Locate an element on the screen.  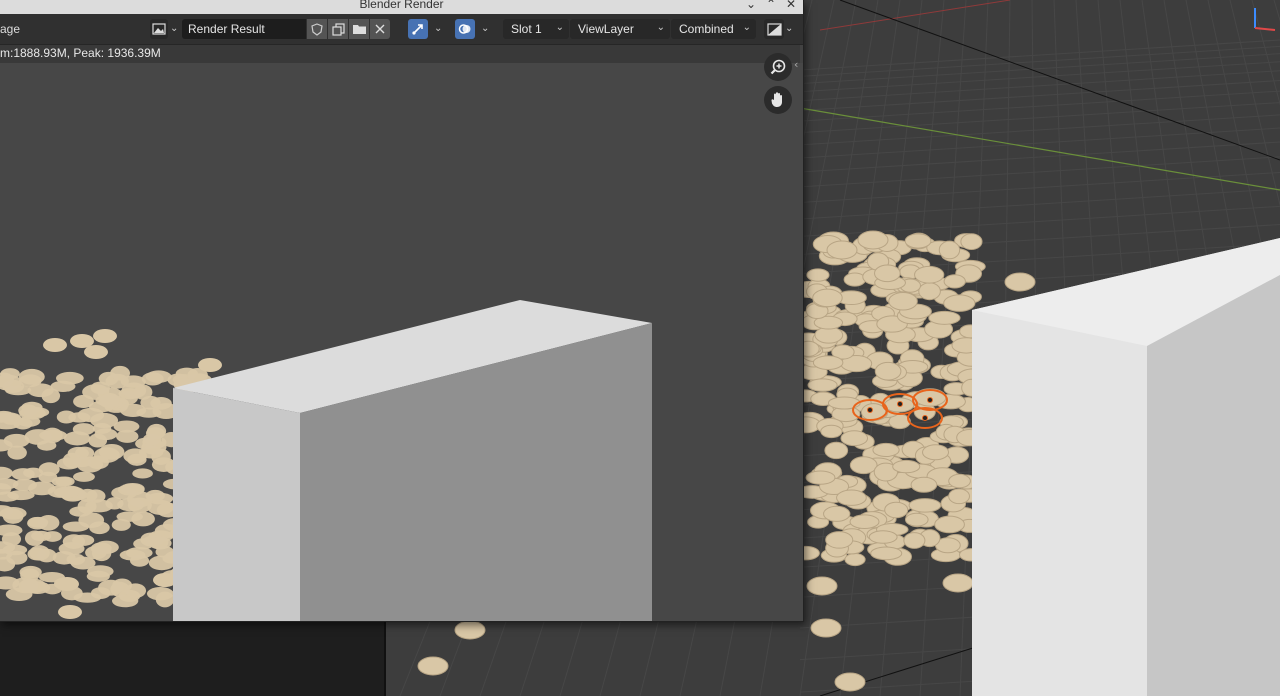
slot-dropdown: Slot 1 ⌄ is located at coordinates (536, 29).